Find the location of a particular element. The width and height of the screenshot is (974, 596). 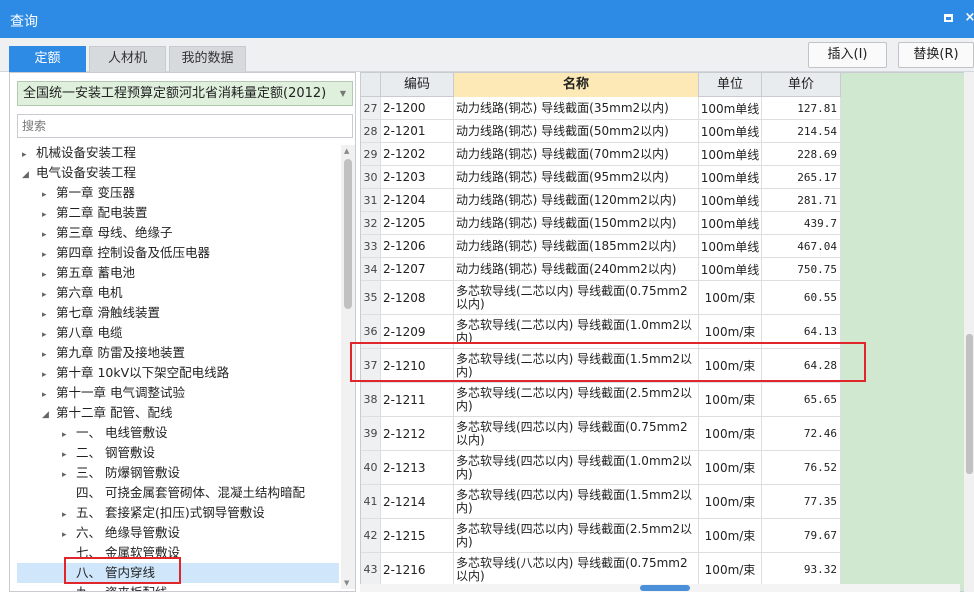

header-unit: 单位 is located at coordinates (730, 85).